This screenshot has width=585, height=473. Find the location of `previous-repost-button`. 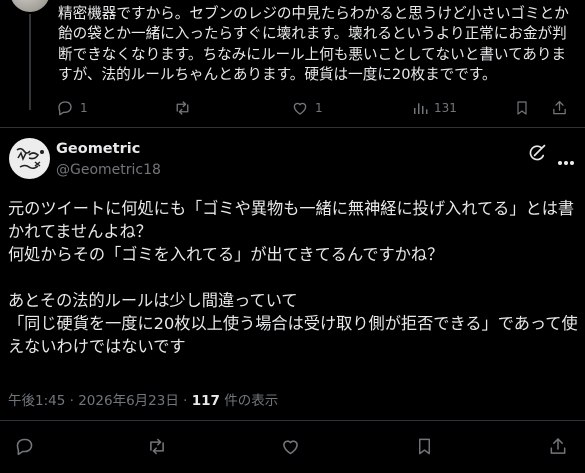

previous-repost-button is located at coordinates (185, 108).